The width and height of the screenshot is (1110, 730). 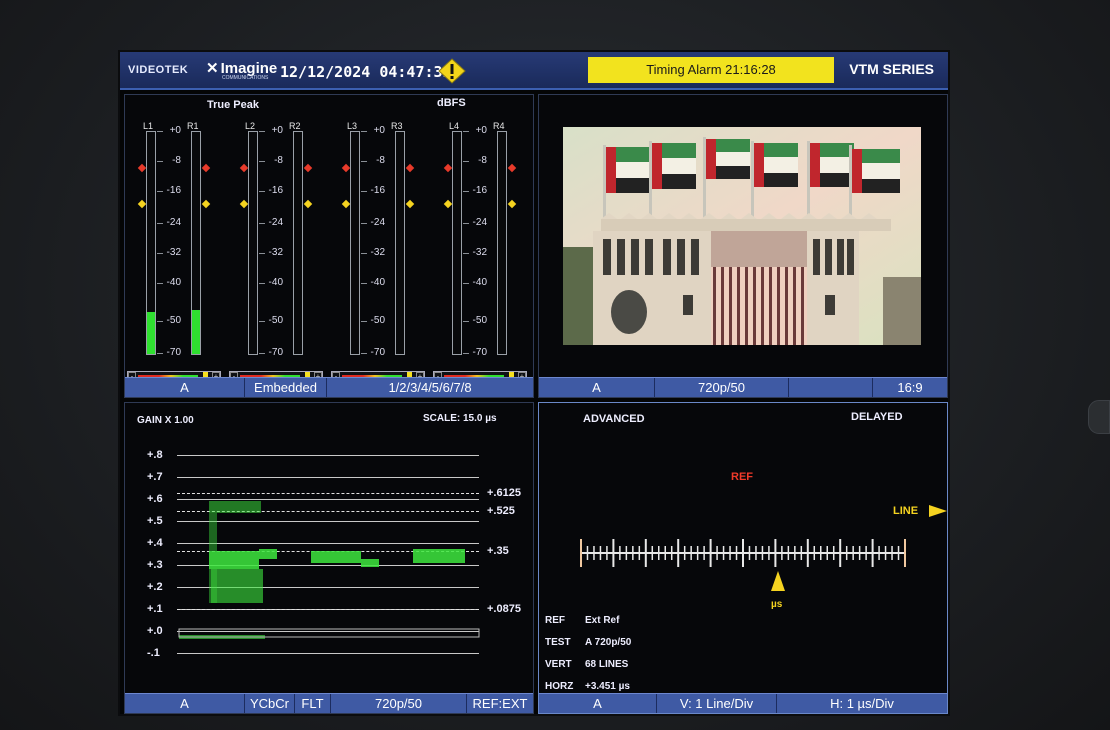 What do you see at coordinates (742, 477) in the screenshot?
I see `ref-marker-label: REF` at bounding box center [742, 477].